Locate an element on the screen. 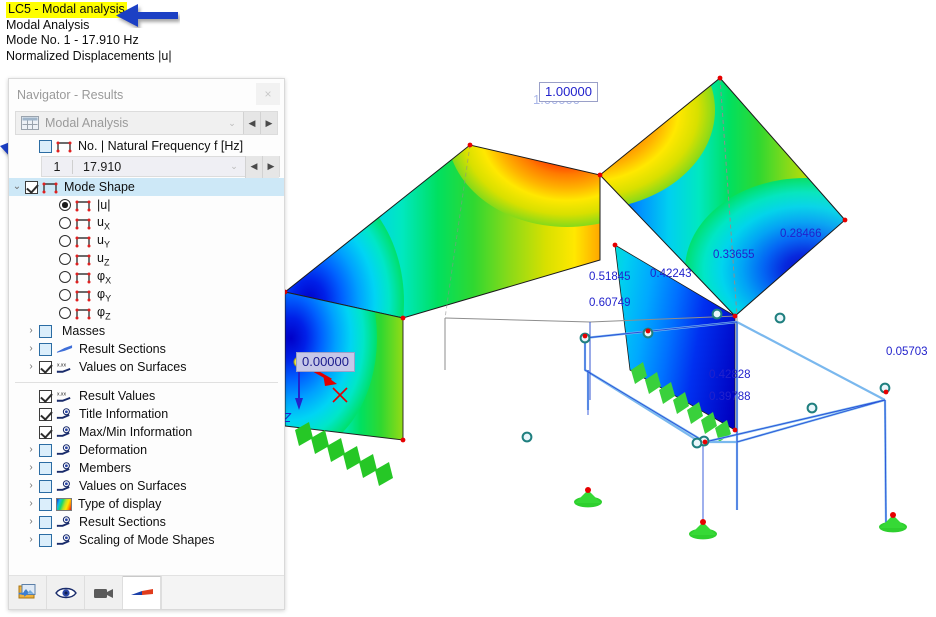 This screenshot has height=617, width=936. radio-selected is located at coordinates (65, 205).